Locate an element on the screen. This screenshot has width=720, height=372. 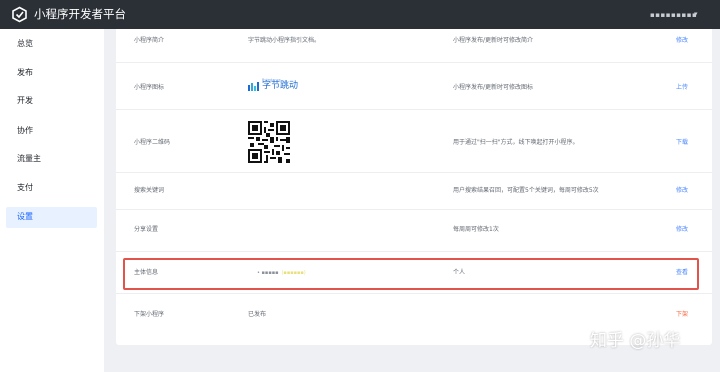
sidebar-item-label: 设置 is located at coordinates (25, 216).